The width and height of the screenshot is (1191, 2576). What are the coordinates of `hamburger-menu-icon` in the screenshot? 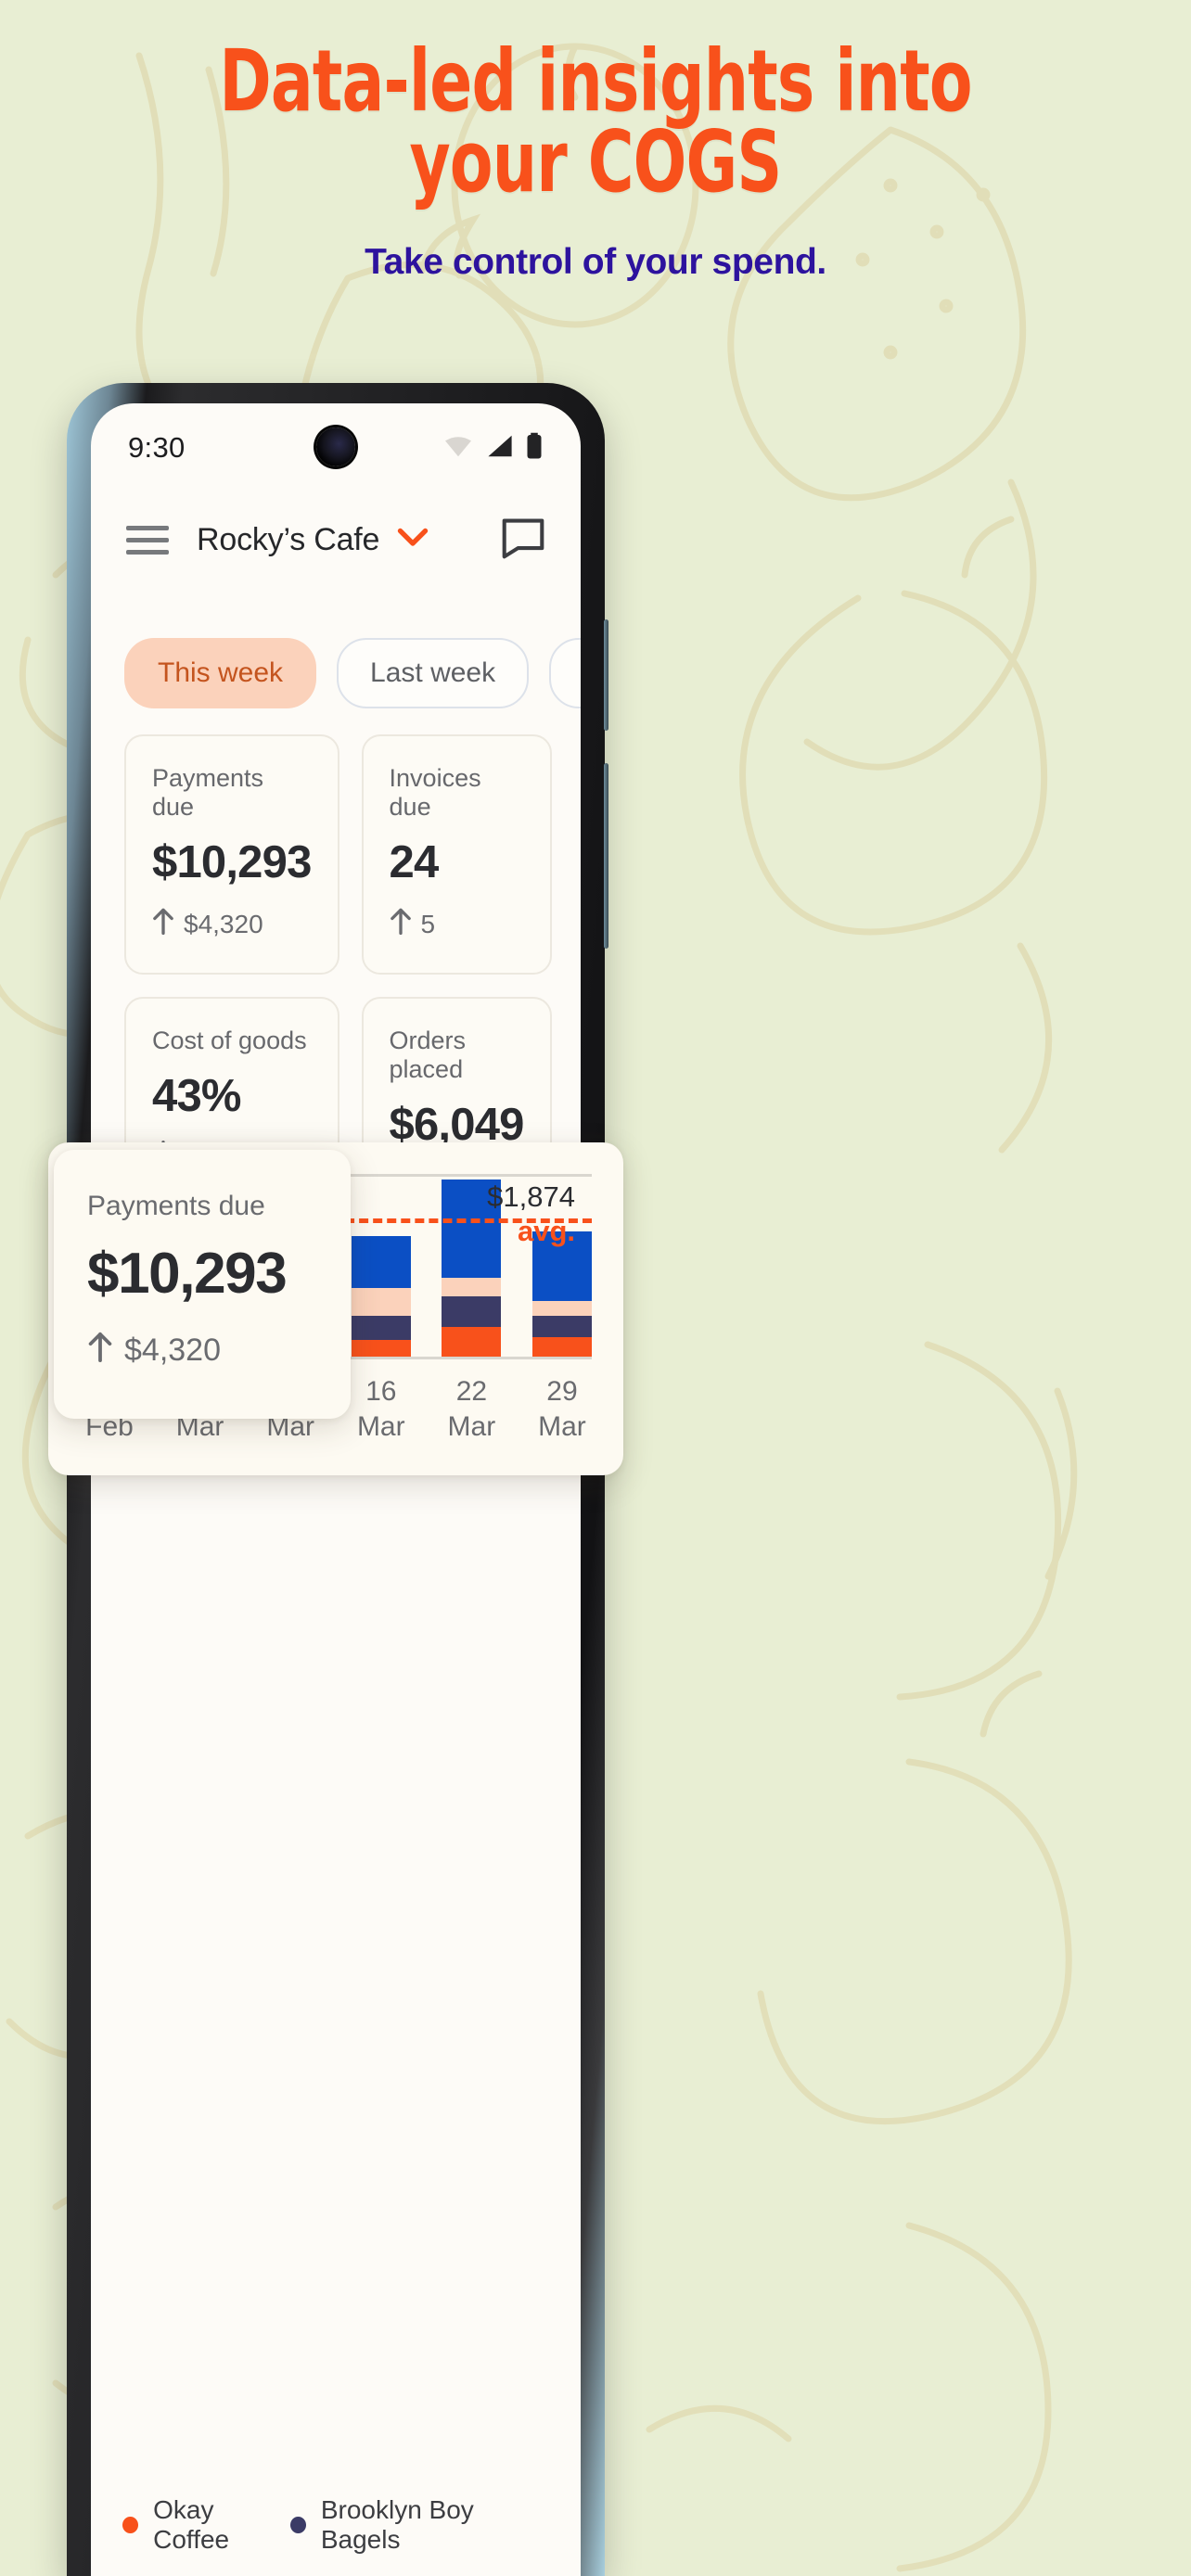 It's located at (147, 541).